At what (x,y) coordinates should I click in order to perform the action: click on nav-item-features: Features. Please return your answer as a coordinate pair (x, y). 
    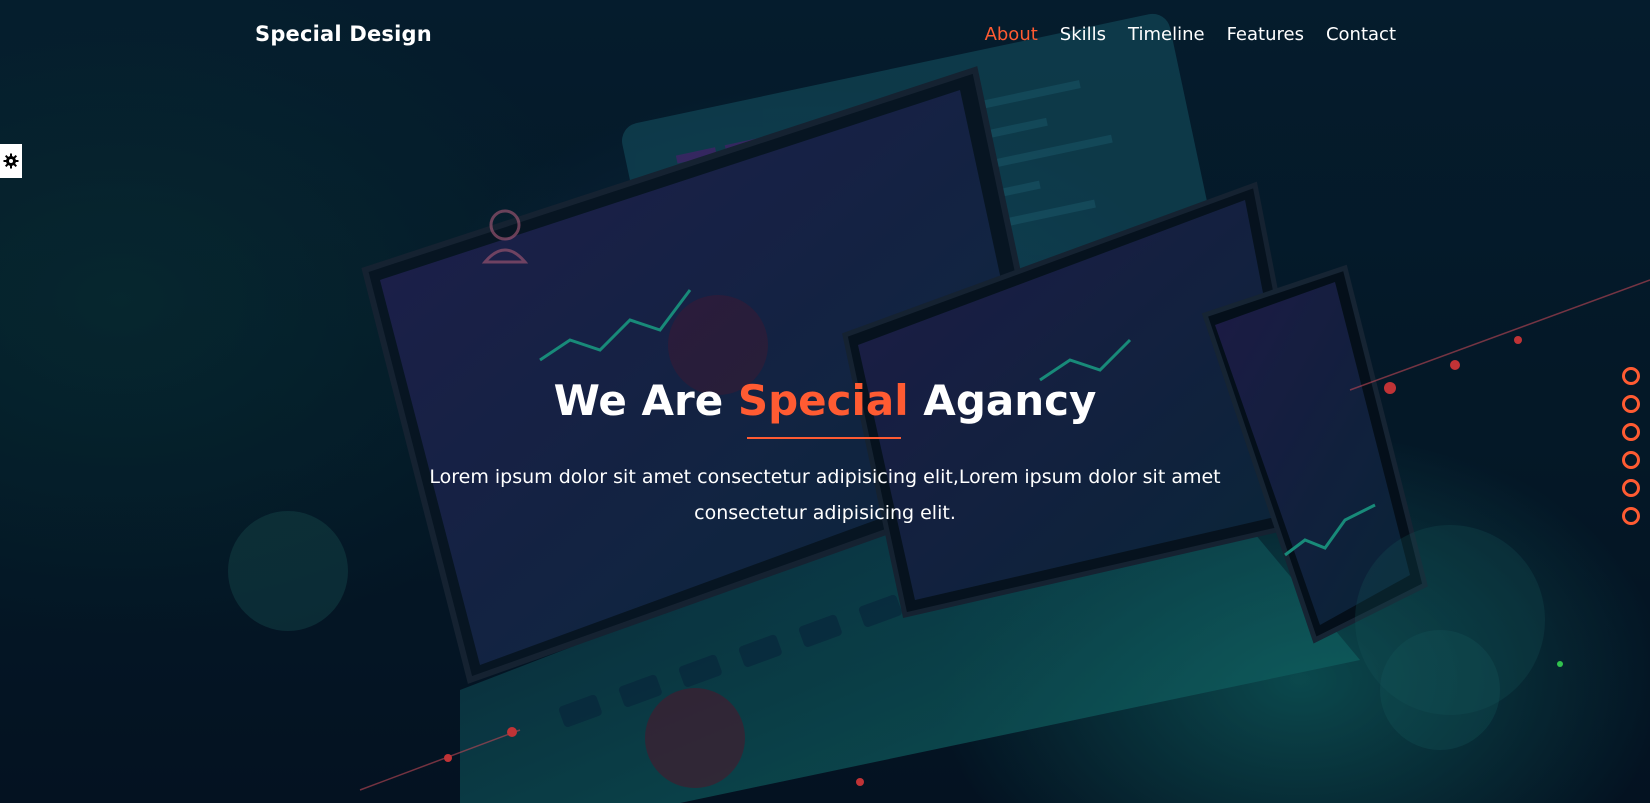
    Looking at the image, I should click on (1265, 34).